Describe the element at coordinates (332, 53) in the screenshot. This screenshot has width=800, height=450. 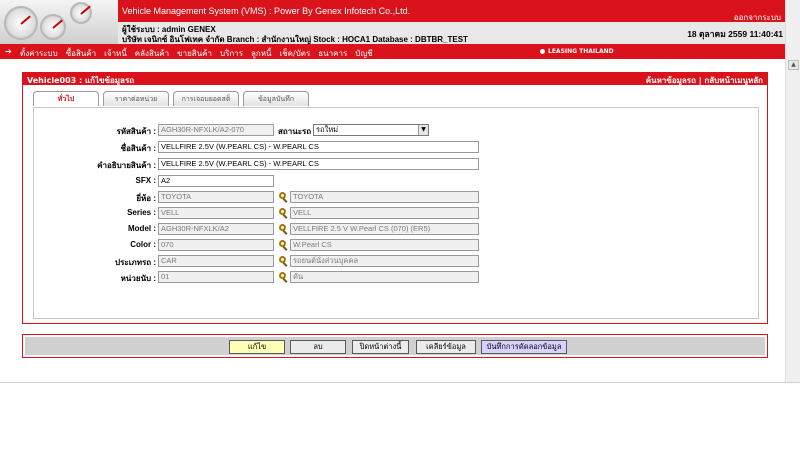
I see `menu-item-bank: ธนาคาร` at that location.